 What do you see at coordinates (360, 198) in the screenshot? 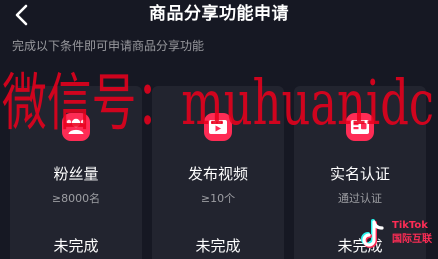
I see `card-requirement: 通过认证` at bounding box center [360, 198].